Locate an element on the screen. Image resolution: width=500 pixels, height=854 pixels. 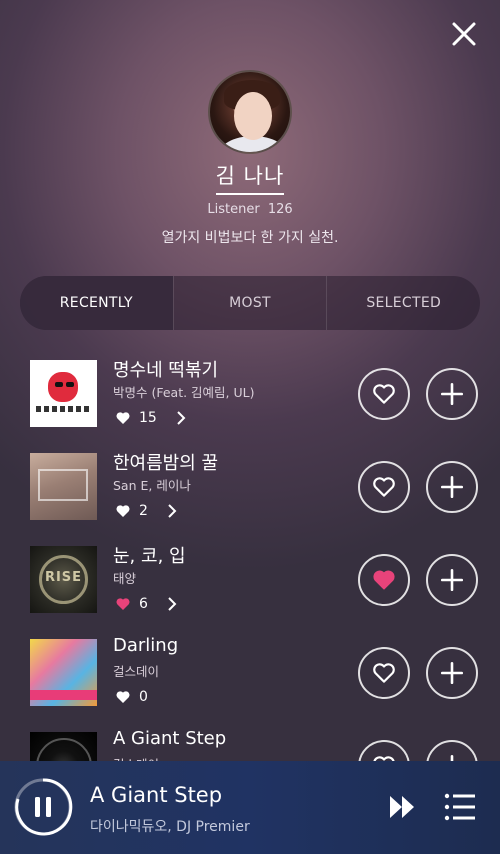
tab-most: MOST is located at coordinates (249, 303).